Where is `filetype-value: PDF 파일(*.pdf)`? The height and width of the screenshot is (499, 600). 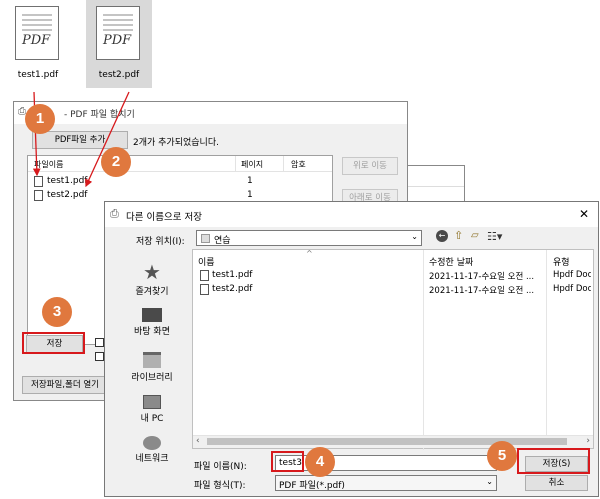 filetype-value: PDF 파일(*.pdf) is located at coordinates (312, 486).